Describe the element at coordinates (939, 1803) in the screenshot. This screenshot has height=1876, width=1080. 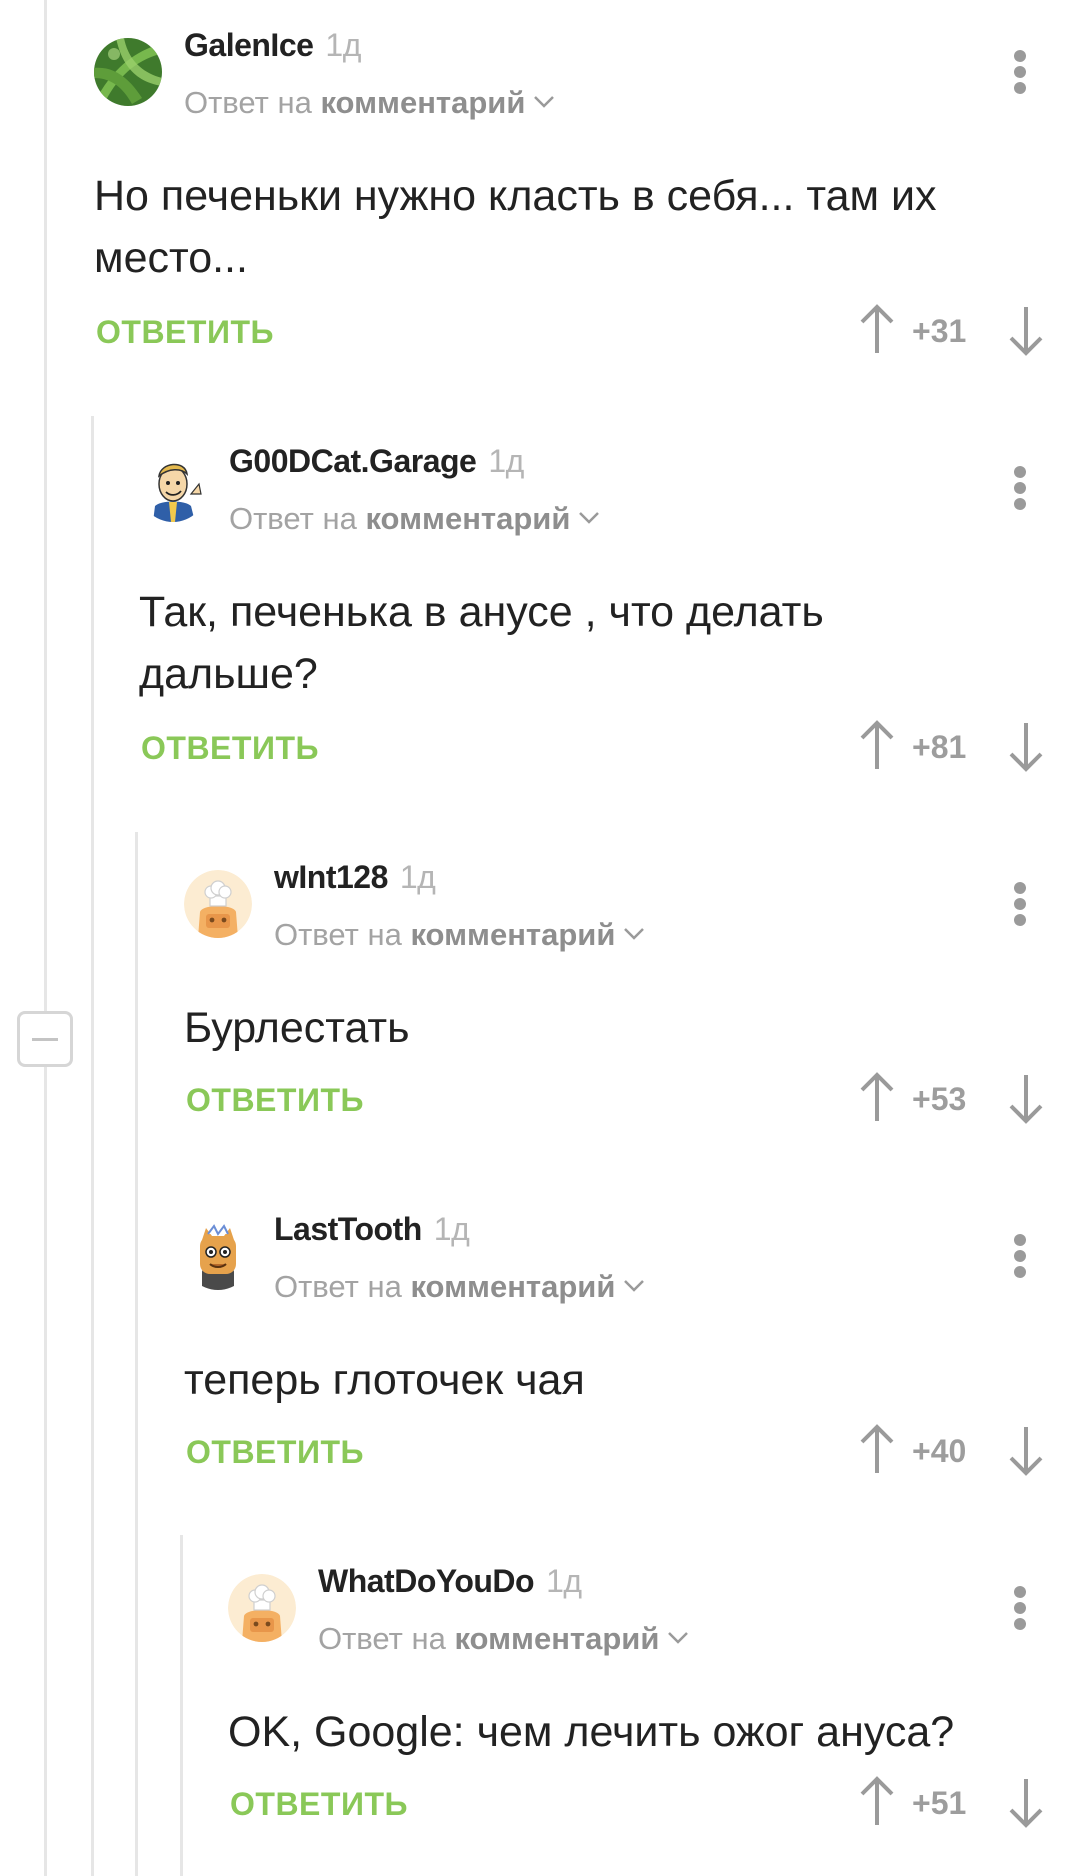
I see `comment-score: +51` at that location.